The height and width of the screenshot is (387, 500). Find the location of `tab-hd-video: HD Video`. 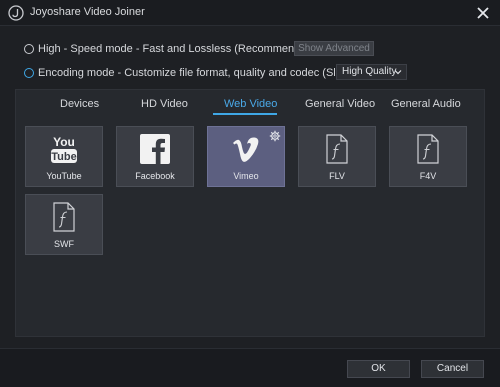

tab-hd-video: HD Video is located at coordinates (164, 104).